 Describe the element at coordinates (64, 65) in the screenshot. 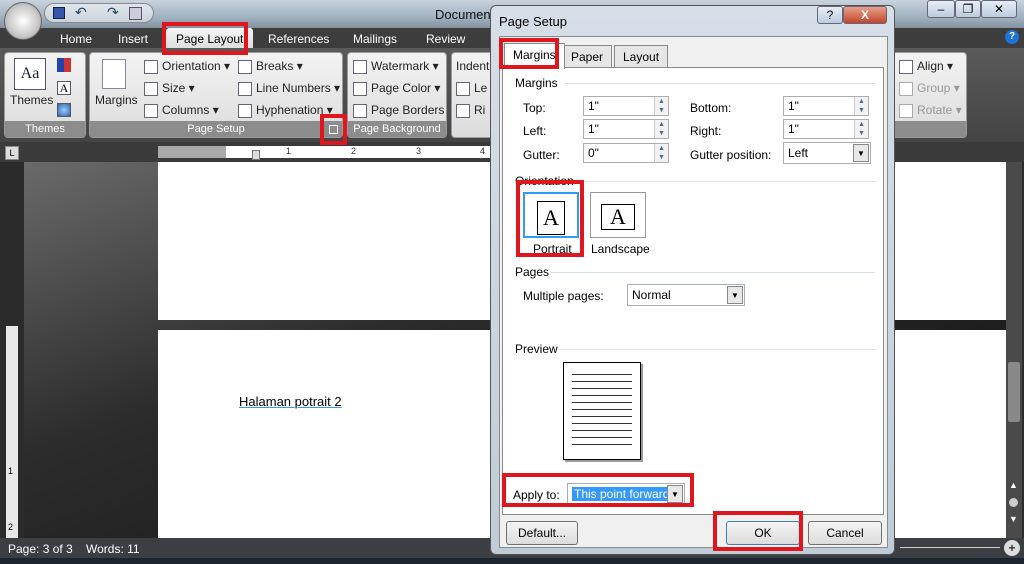

I see `theme-colors-icon` at that location.